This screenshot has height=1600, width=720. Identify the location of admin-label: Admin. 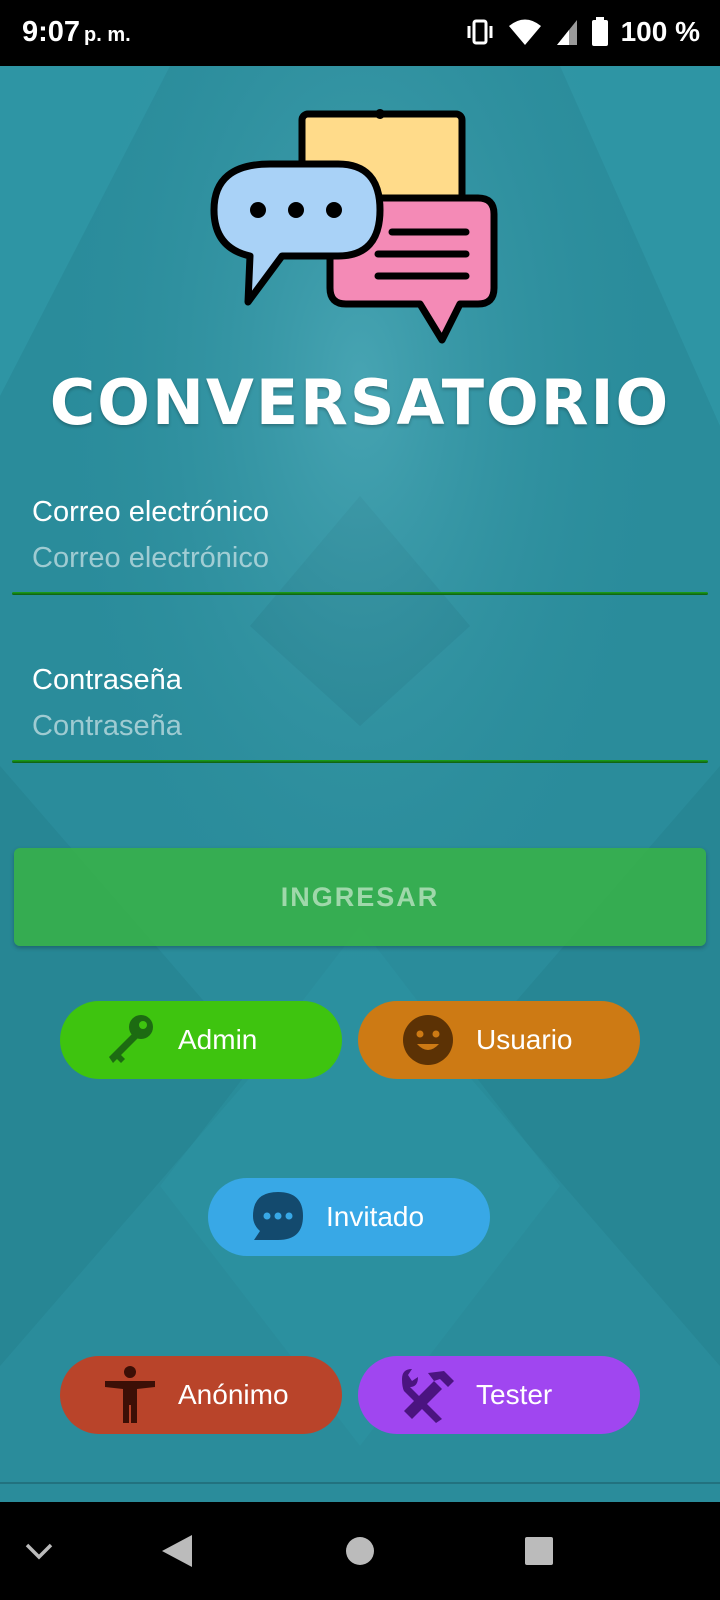
(218, 1039).